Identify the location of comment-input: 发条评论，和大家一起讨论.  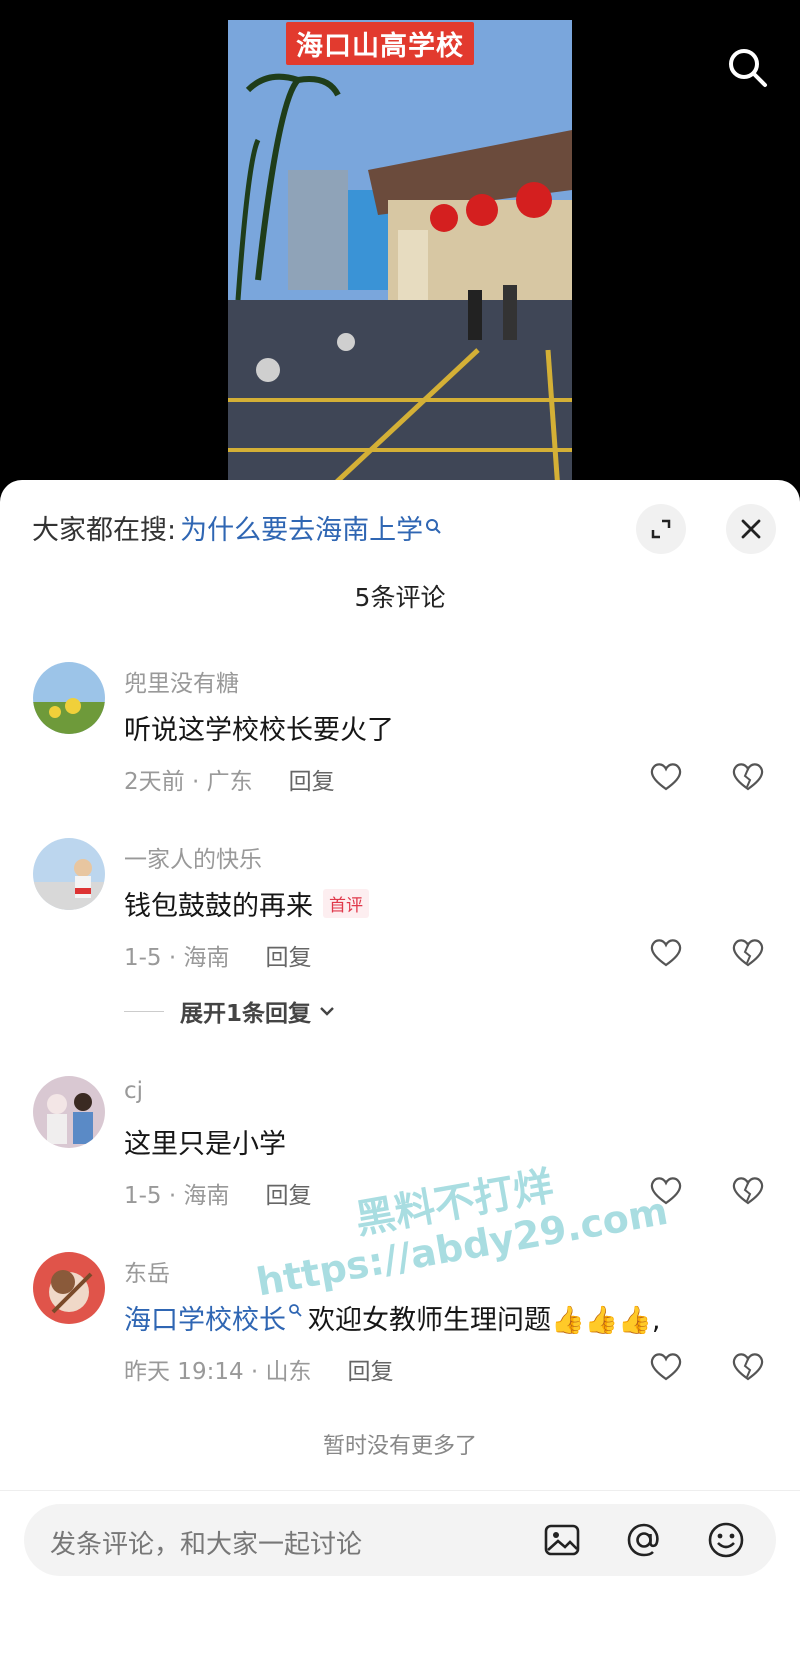
(400, 1540).